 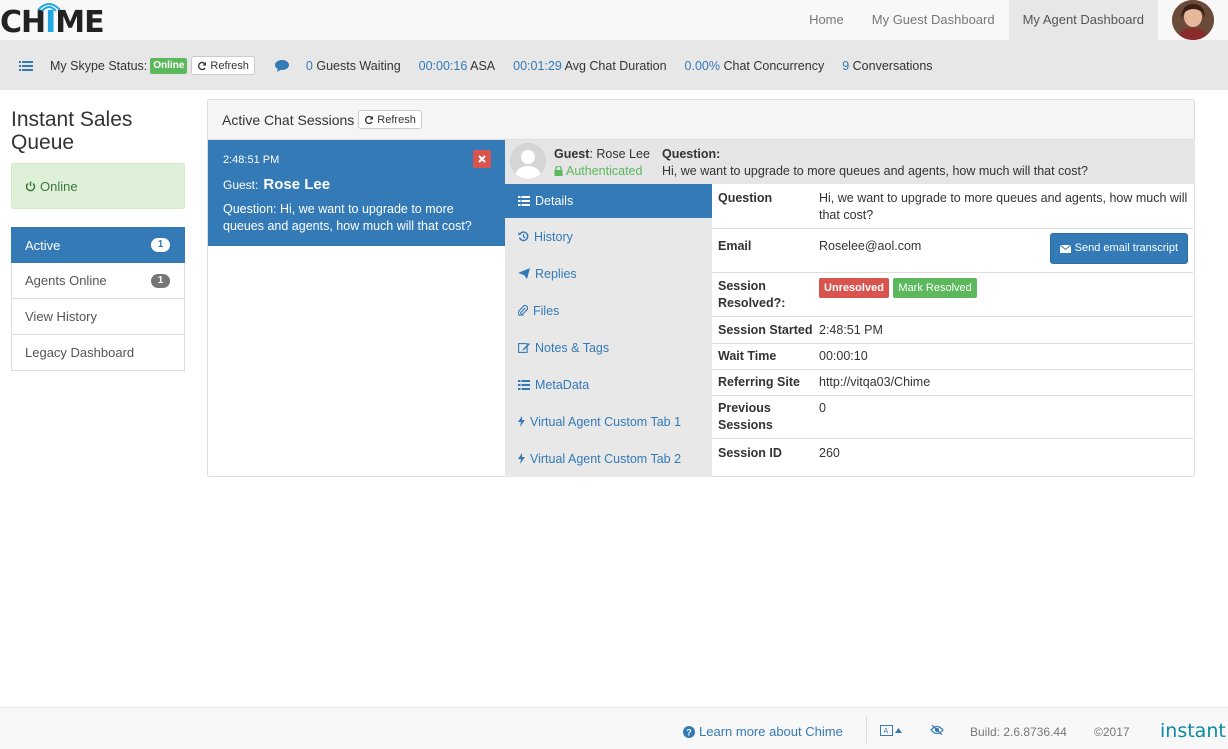 I want to click on tab-metadata: MetaData, so click(x=608, y=384).